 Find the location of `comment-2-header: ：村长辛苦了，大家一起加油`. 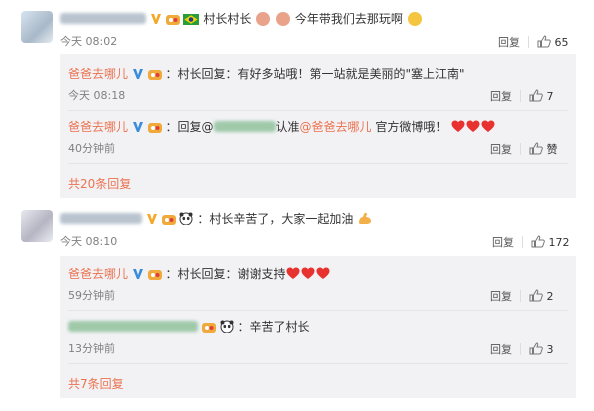

comment-2-header: ：村长辛苦了，大家一起加油 is located at coordinates (216, 220).